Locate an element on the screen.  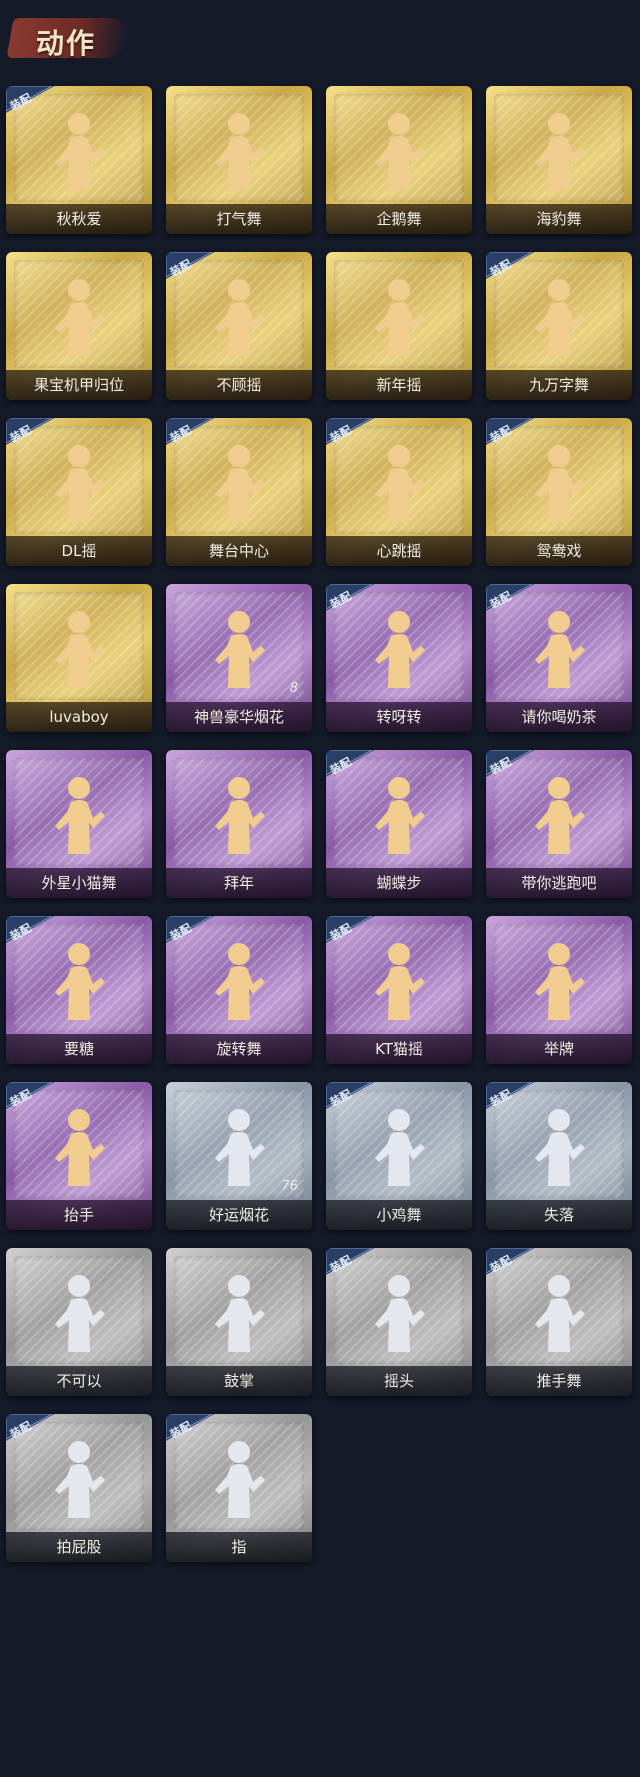
action-label: 海豹舞 is located at coordinates (559, 219).